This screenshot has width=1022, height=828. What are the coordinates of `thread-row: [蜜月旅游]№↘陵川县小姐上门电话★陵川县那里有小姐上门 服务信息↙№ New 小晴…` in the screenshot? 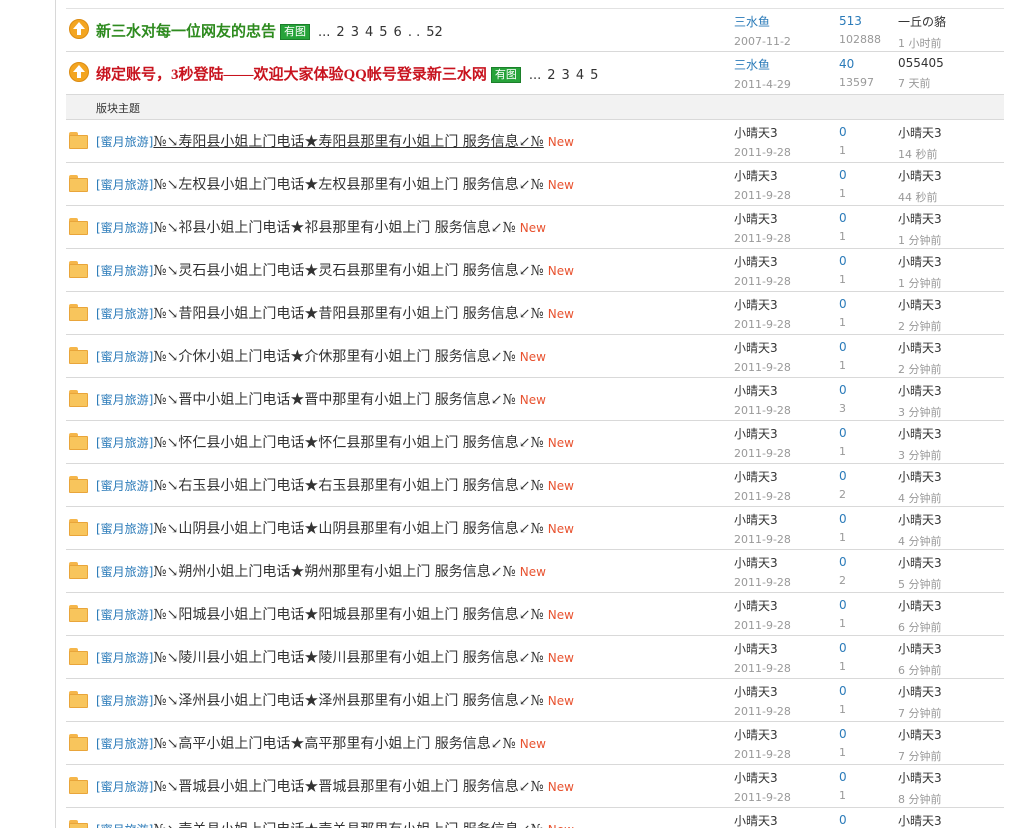 It's located at (535, 657).